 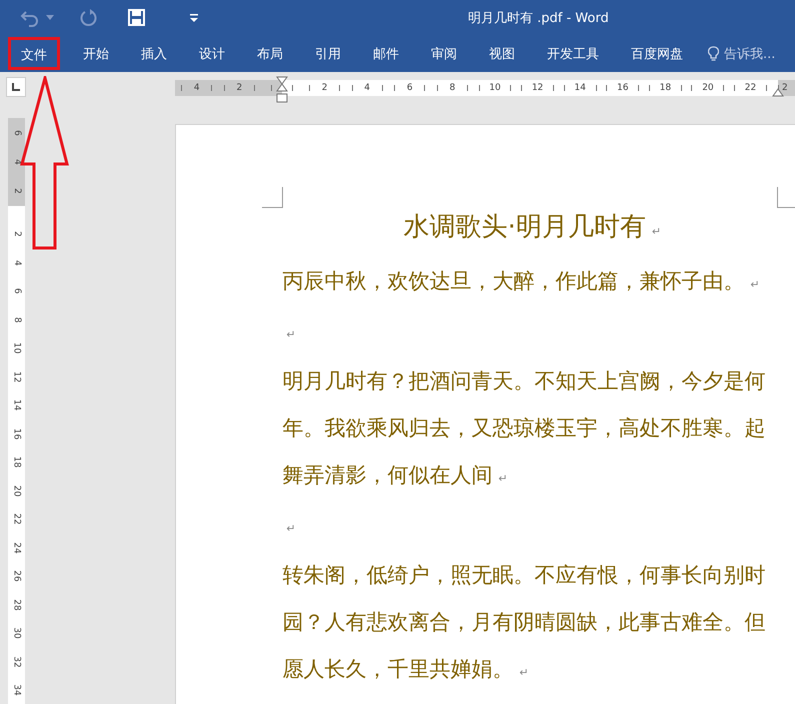 What do you see at coordinates (502, 53) in the screenshot?
I see `ribbon-tab: 视图` at bounding box center [502, 53].